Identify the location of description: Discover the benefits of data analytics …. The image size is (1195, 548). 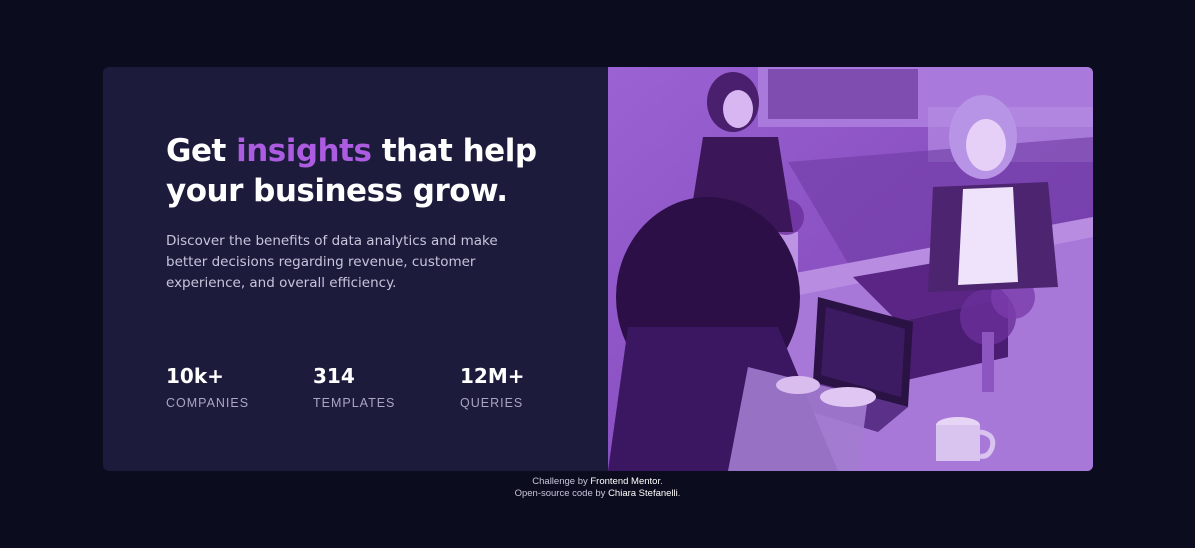
(332, 262).